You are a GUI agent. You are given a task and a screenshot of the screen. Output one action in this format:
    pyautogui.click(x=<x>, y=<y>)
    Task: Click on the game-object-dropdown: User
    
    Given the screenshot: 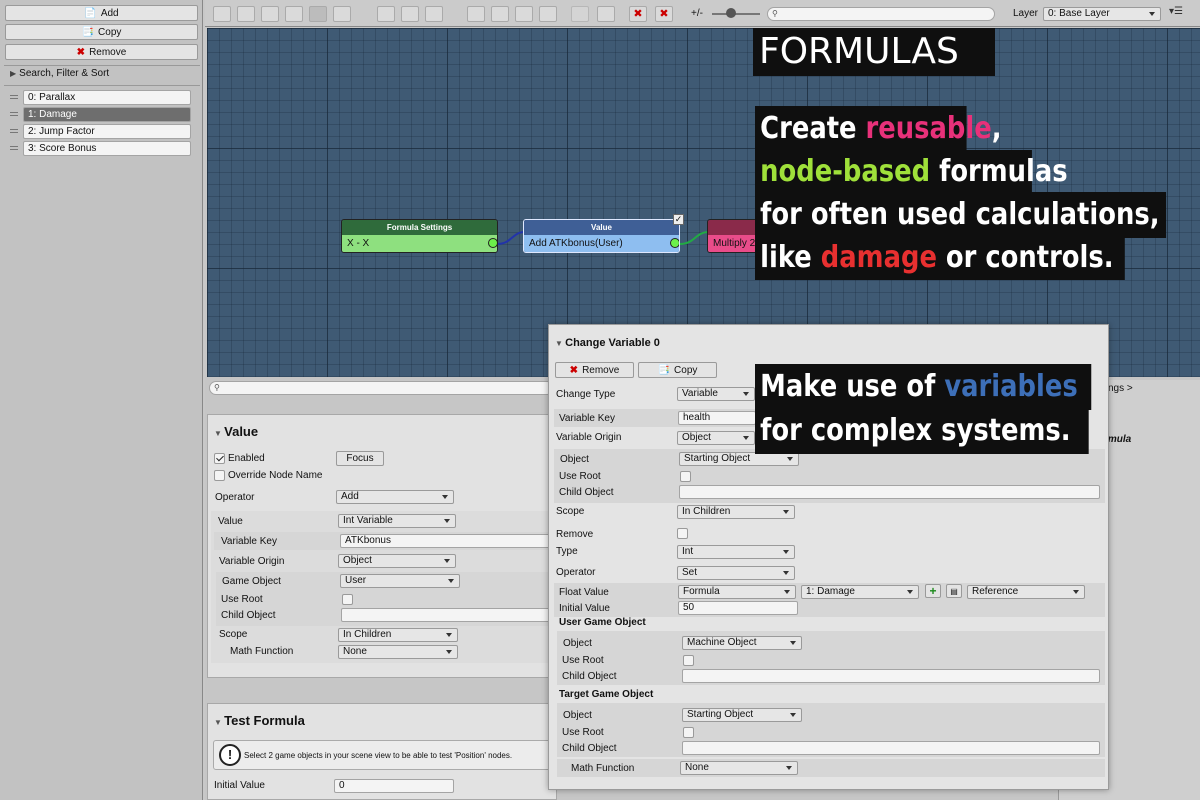 What is the action you would take?
    pyautogui.click(x=400, y=581)
    